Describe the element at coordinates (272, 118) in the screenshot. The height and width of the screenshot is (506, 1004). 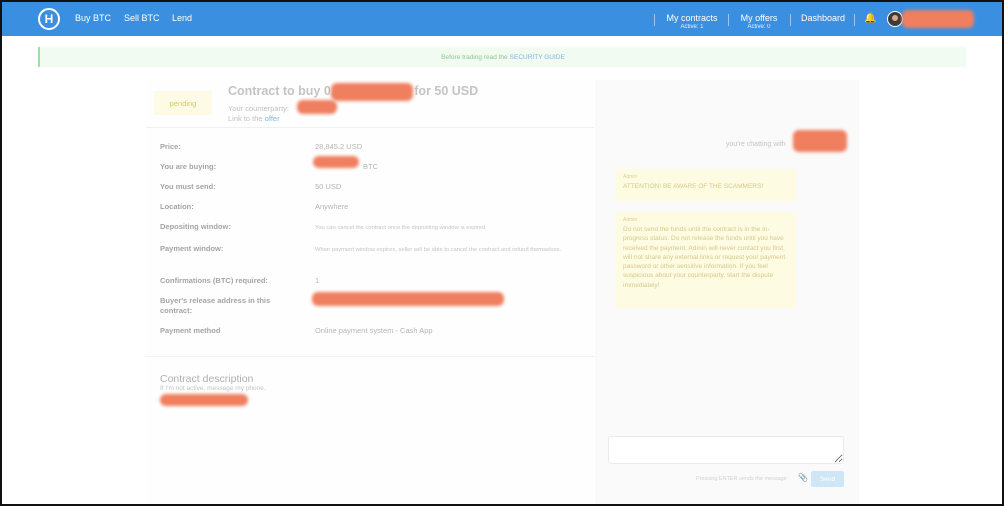
I see `offer-link: offer` at that location.